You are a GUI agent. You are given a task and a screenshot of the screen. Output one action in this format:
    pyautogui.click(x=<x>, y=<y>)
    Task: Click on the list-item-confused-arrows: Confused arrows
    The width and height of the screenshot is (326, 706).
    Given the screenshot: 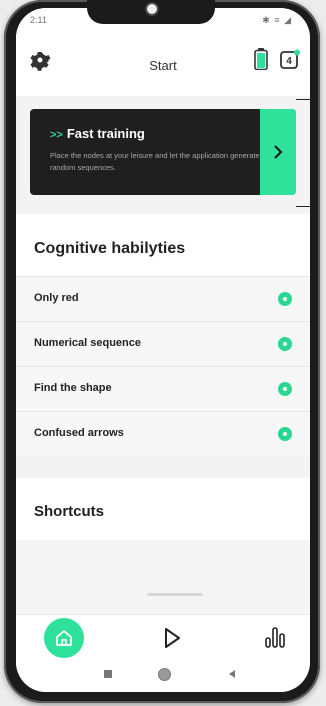 What is the action you would take?
    pyautogui.click(x=163, y=433)
    